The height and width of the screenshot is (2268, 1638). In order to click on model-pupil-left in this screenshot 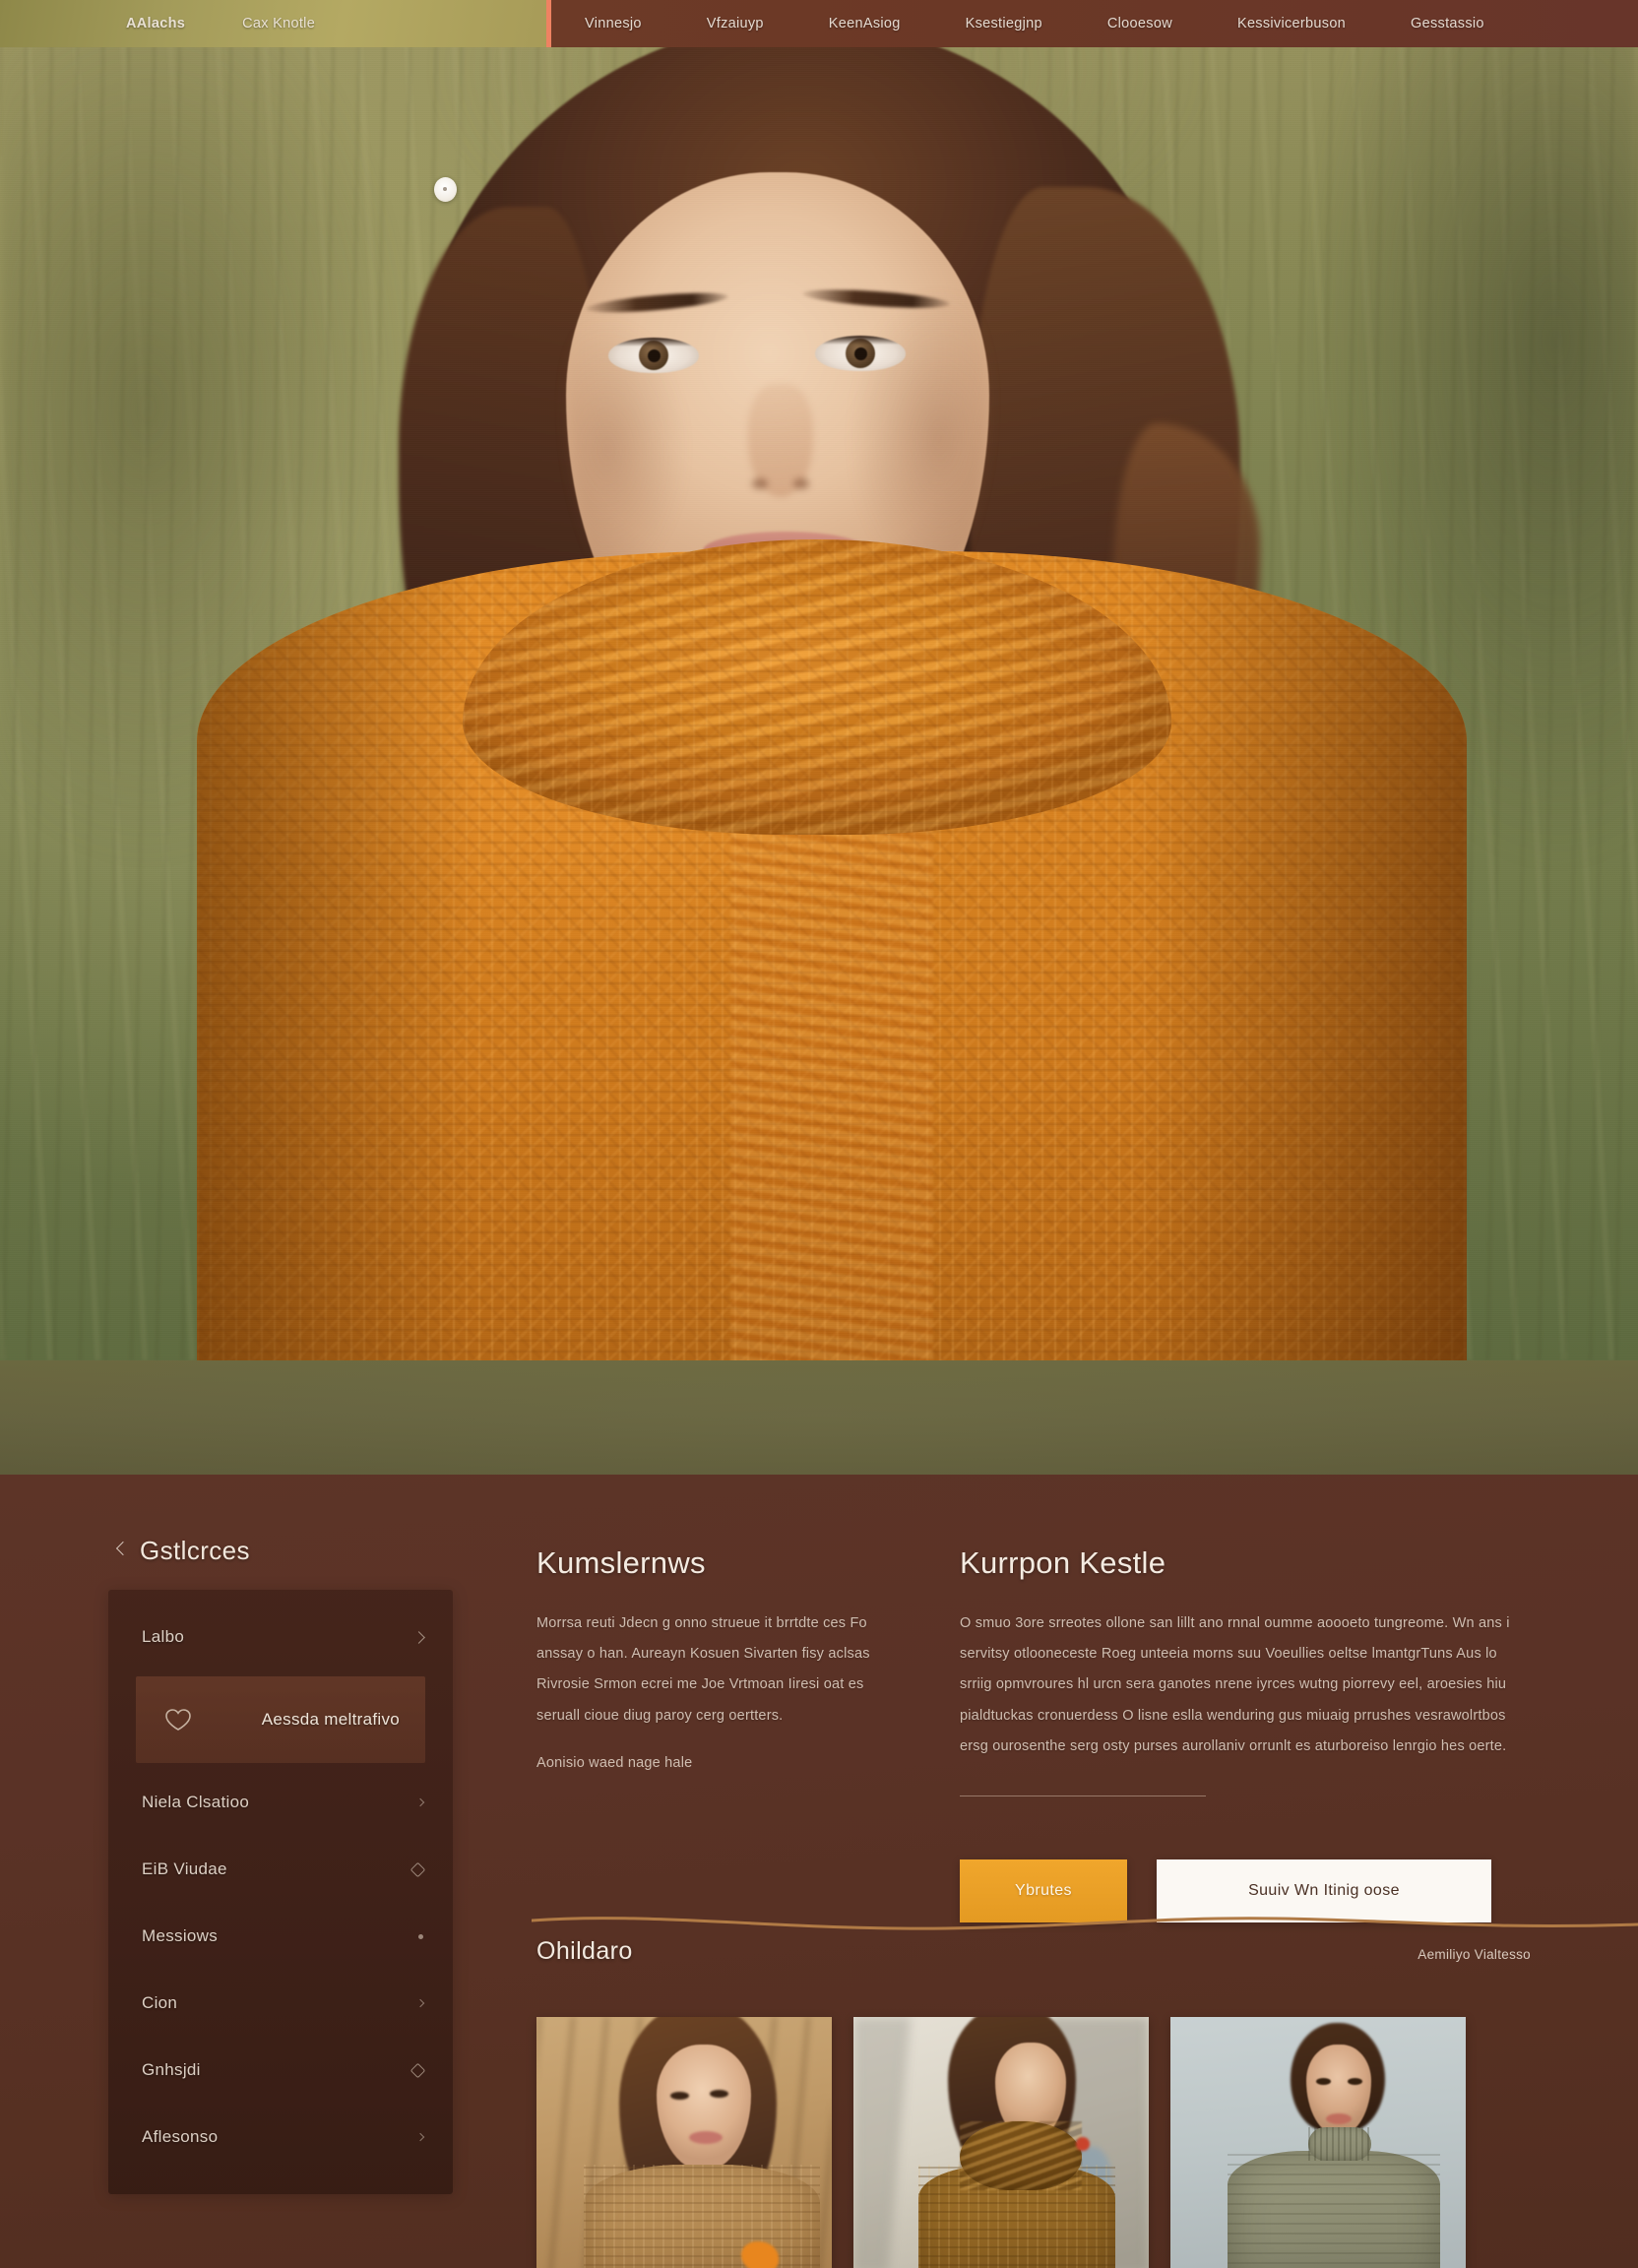, I will do `click(654, 355)`.